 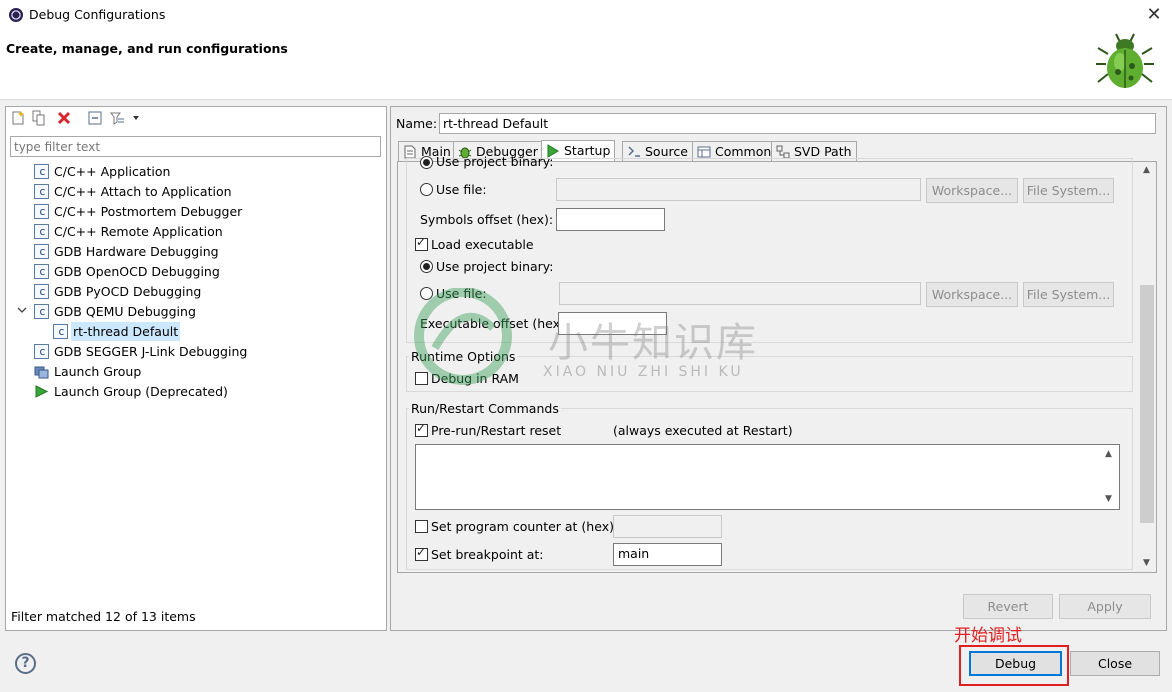 I want to click on watermark-logo-icon, so click(x=463, y=336).